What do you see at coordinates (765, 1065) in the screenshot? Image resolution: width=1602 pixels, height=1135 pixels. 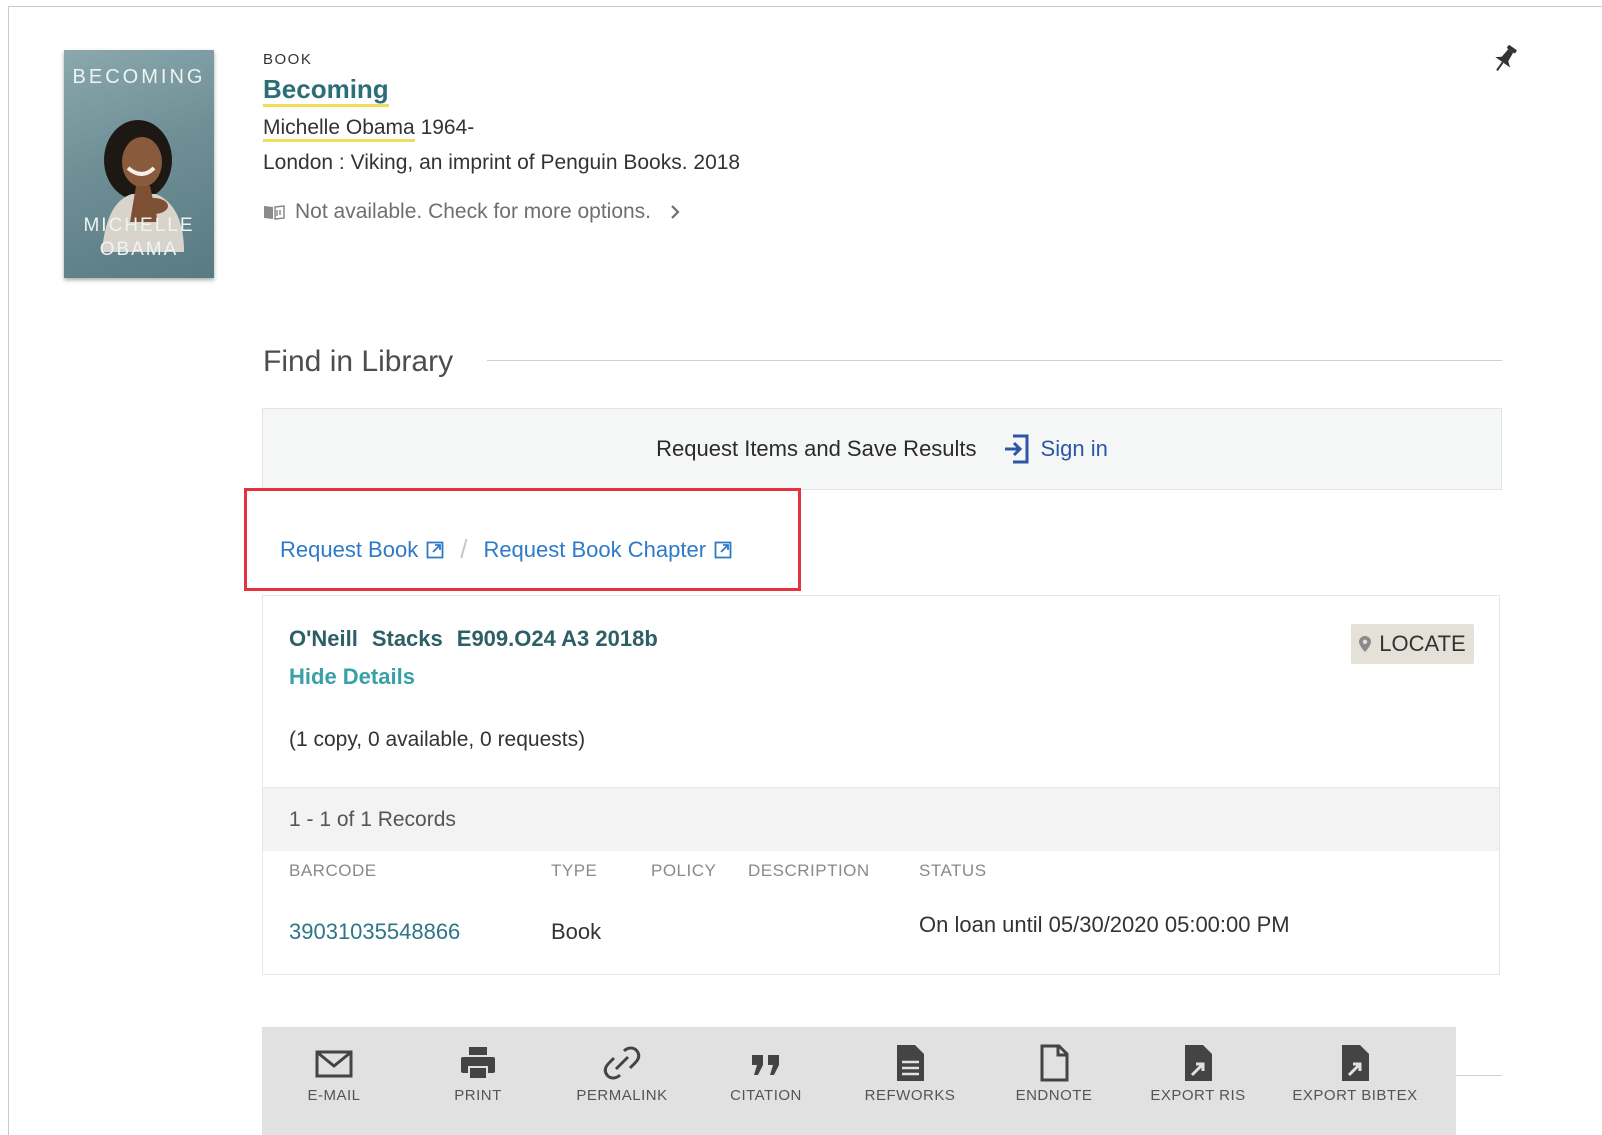 I see `quote-icon` at bounding box center [765, 1065].